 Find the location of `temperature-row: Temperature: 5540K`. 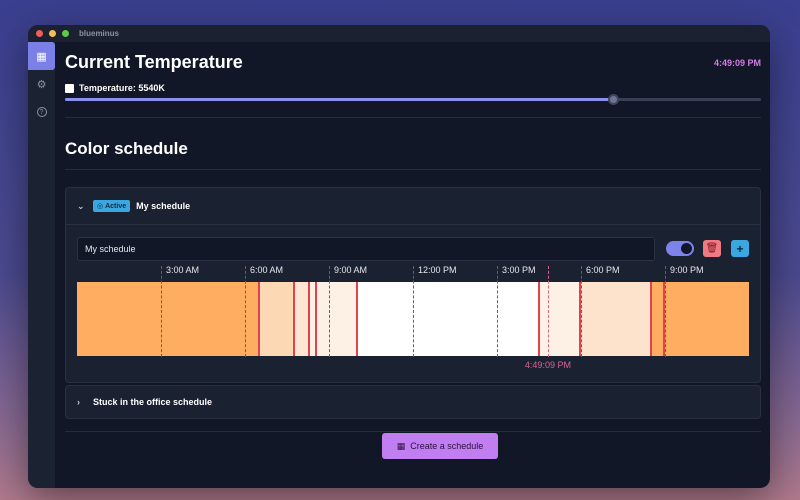

temperature-row: Temperature: 5540K is located at coordinates (115, 88).